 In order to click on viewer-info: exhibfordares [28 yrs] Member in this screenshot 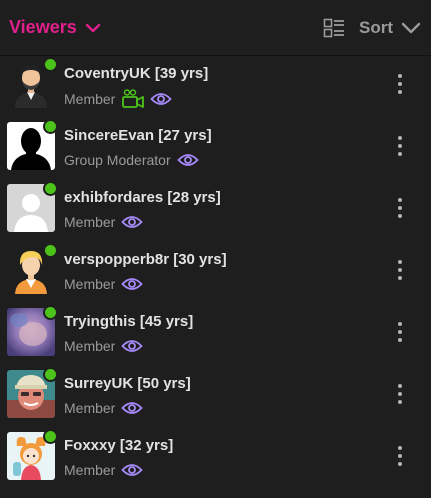, I will do `click(142, 209)`.